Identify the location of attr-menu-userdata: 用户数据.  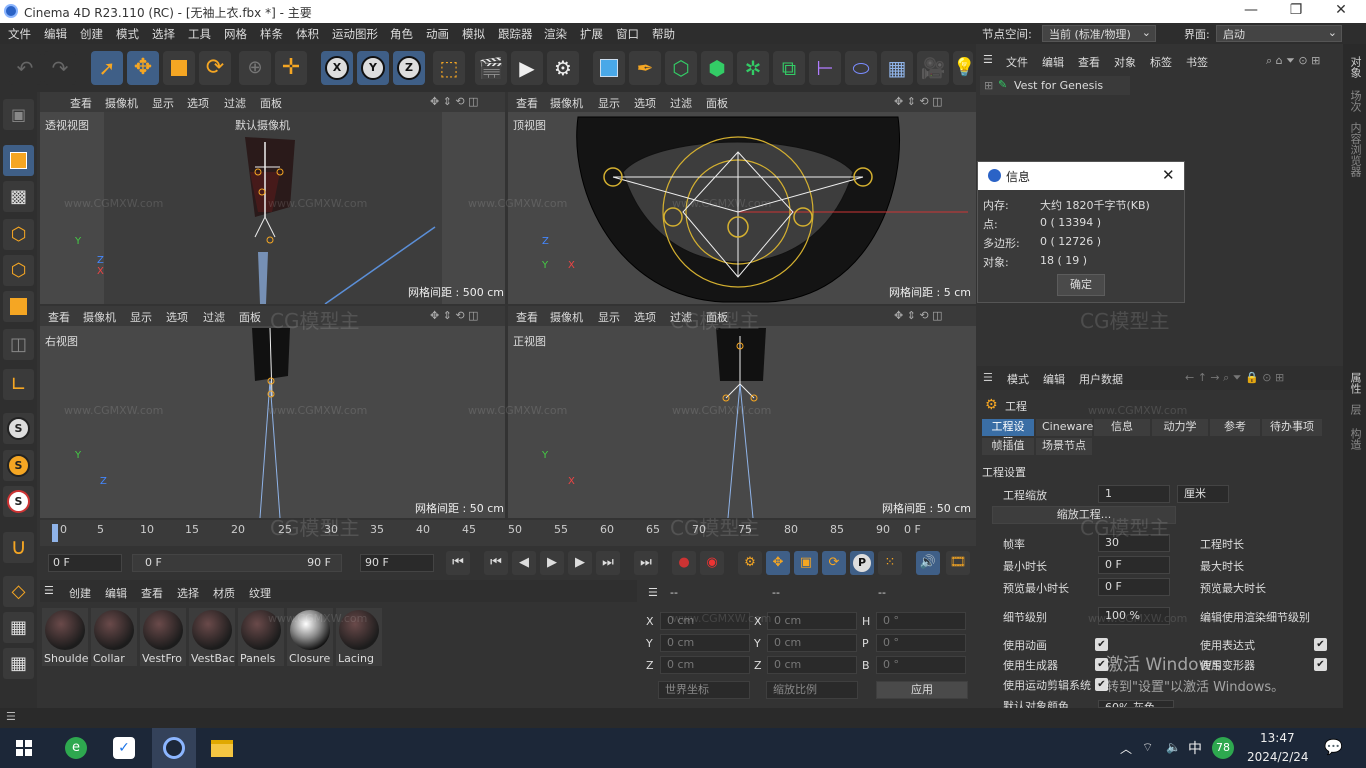
(1101, 379).